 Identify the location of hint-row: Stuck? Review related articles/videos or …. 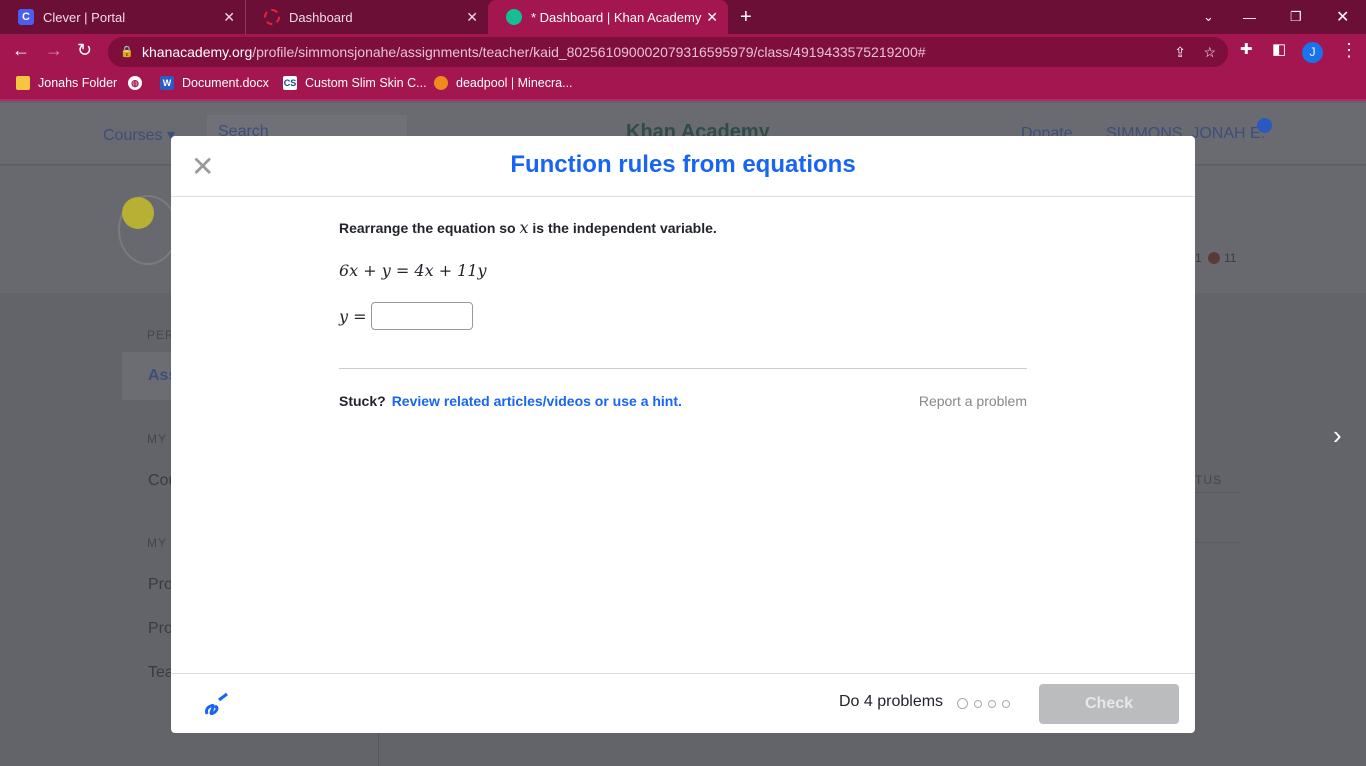
(683, 401).